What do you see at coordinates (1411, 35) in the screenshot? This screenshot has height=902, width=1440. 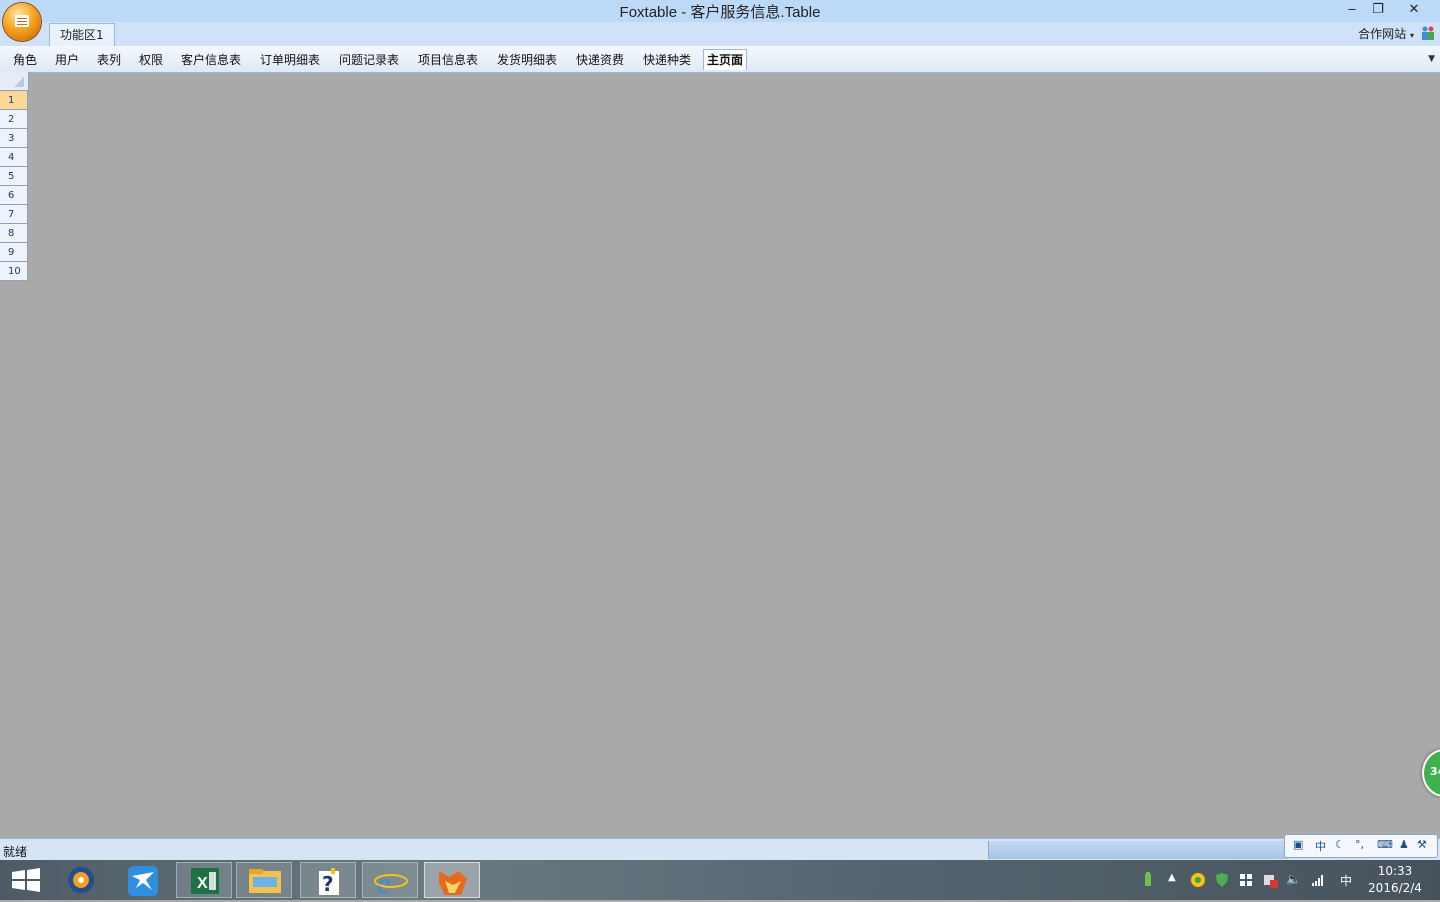 I see `chevron-down-icon: ▾` at bounding box center [1411, 35].